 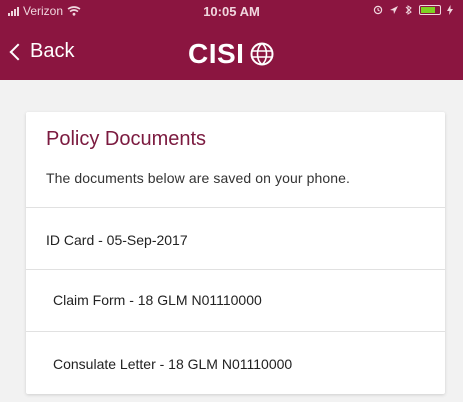 I want to click on globe-icon, so click(x=262, y=54).